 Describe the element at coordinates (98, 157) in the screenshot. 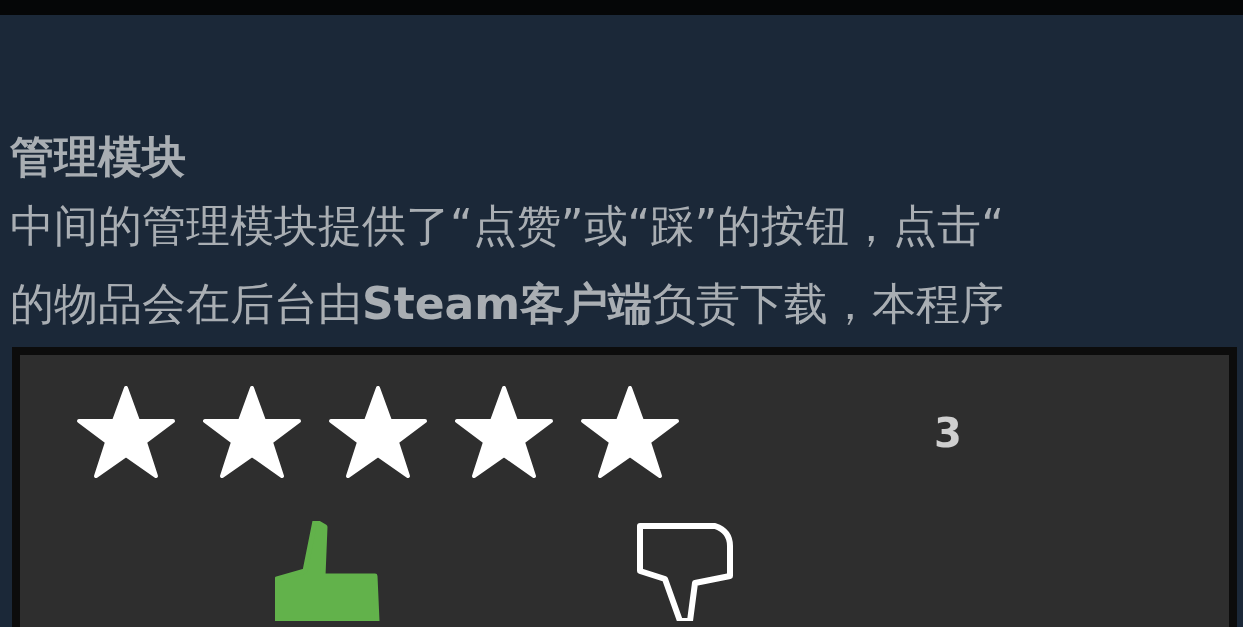

I see `section-heading: 管理模块` at that location.